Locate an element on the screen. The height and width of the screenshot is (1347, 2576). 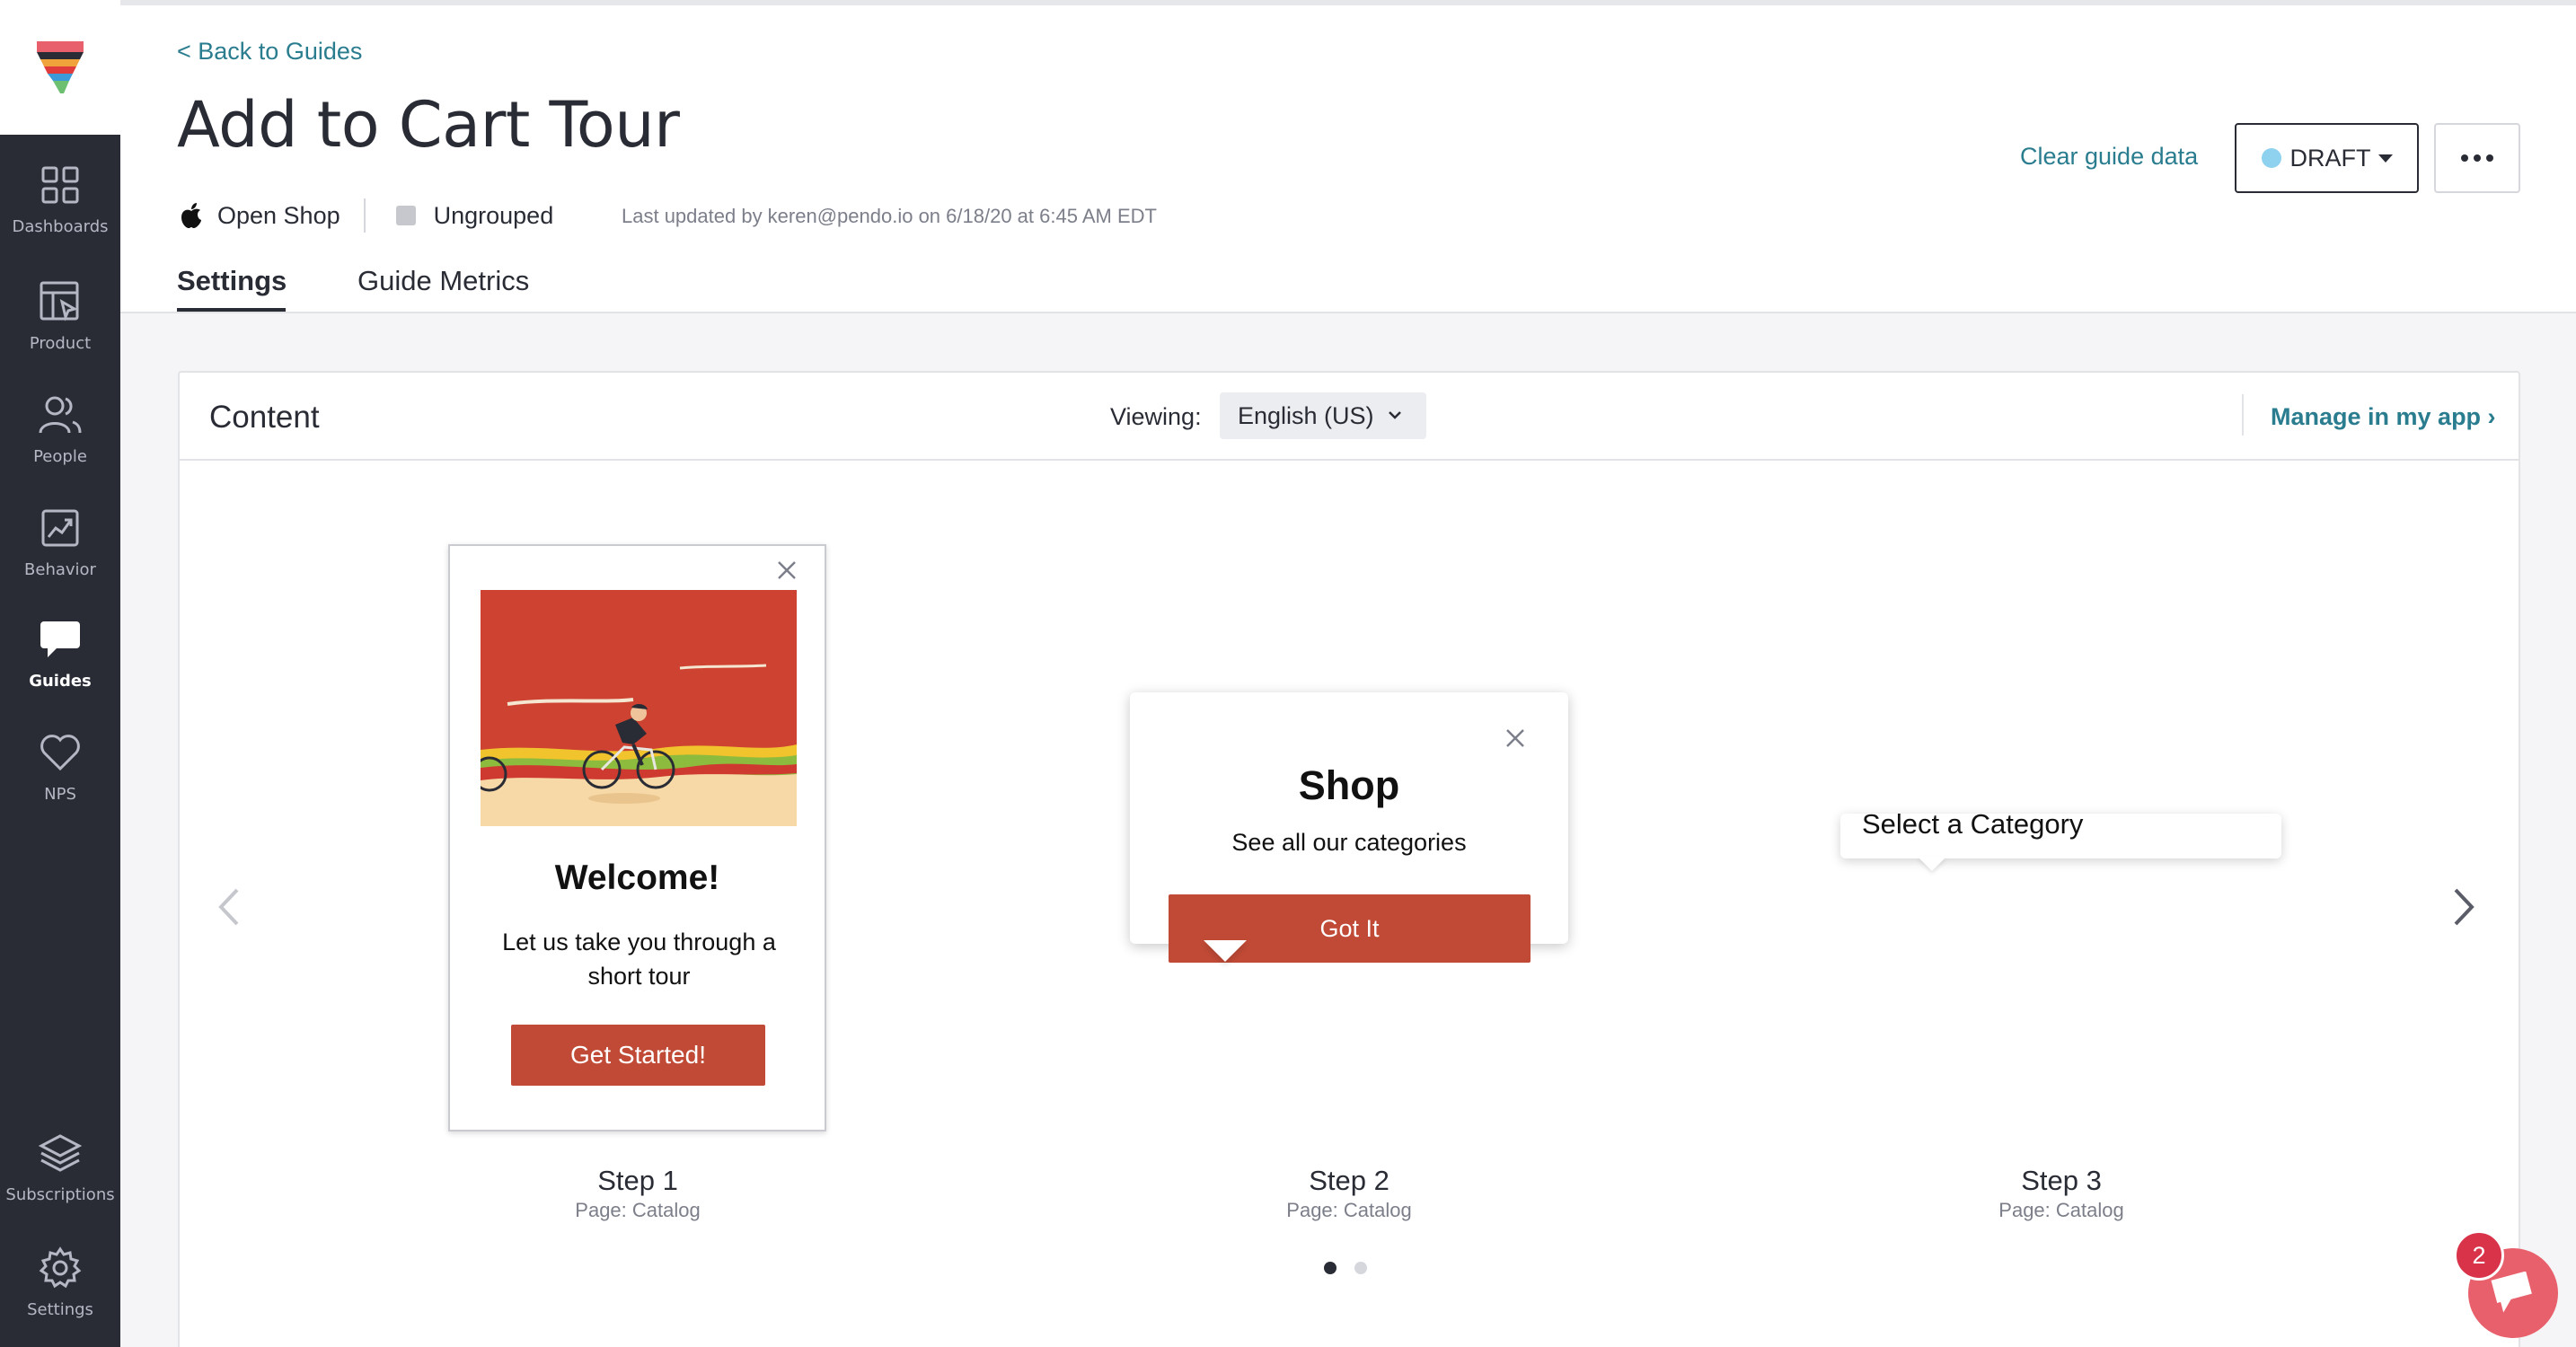
app-selector: Open Shop is located at coordinates (260, 216).